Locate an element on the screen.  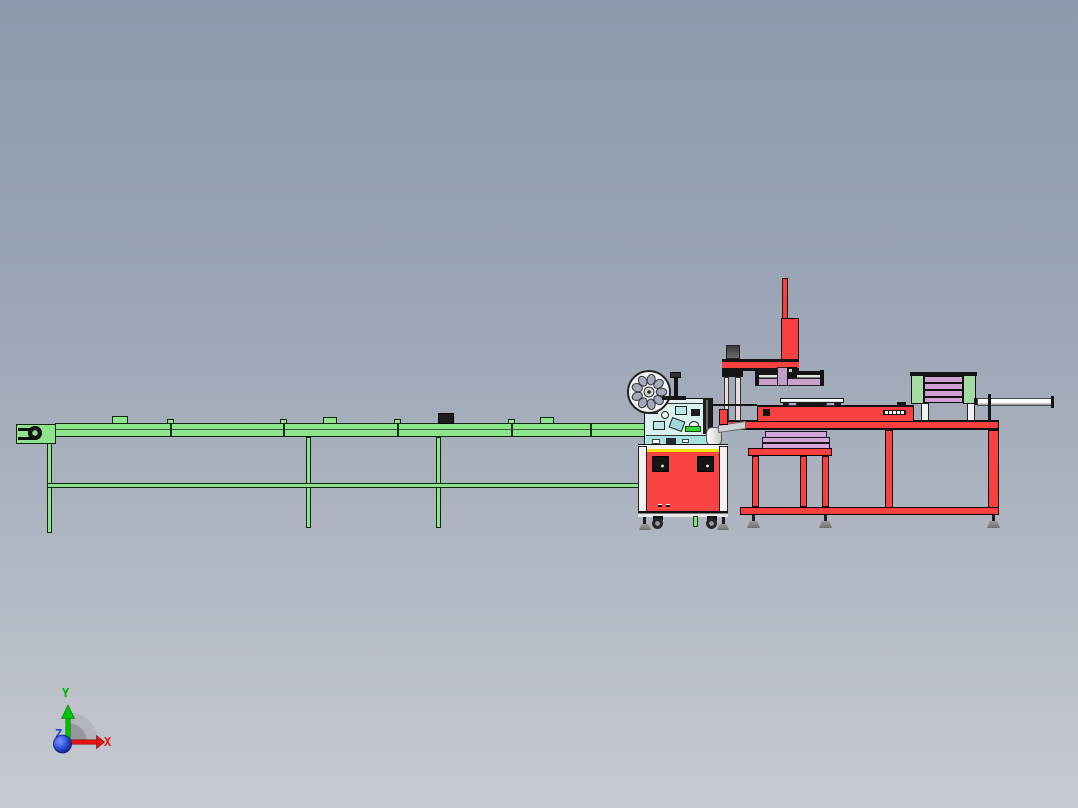
panel-column-highlight is located at coordinates (707, 415).